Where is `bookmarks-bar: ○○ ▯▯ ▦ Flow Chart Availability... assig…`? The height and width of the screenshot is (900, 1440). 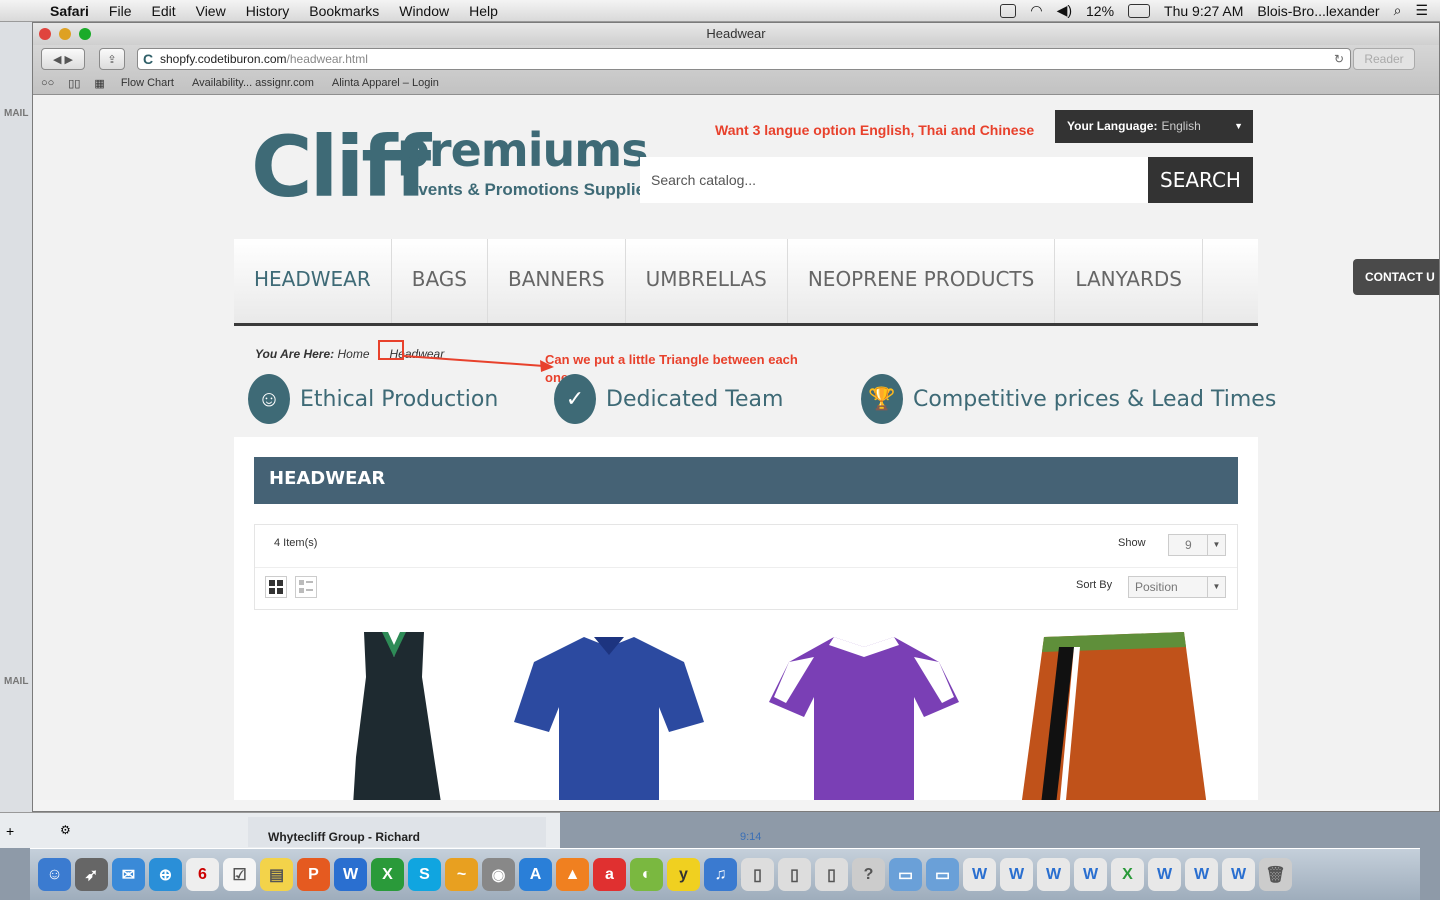
bookmarks-bar: ○○ ▯▯ ▦ Flow Chart Availability... assig… is located at coordinates (736, 83).